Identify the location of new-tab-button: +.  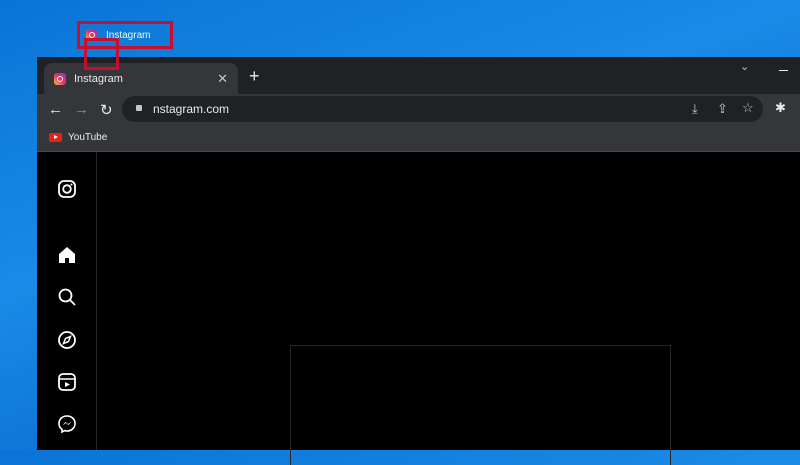
(254, 76).